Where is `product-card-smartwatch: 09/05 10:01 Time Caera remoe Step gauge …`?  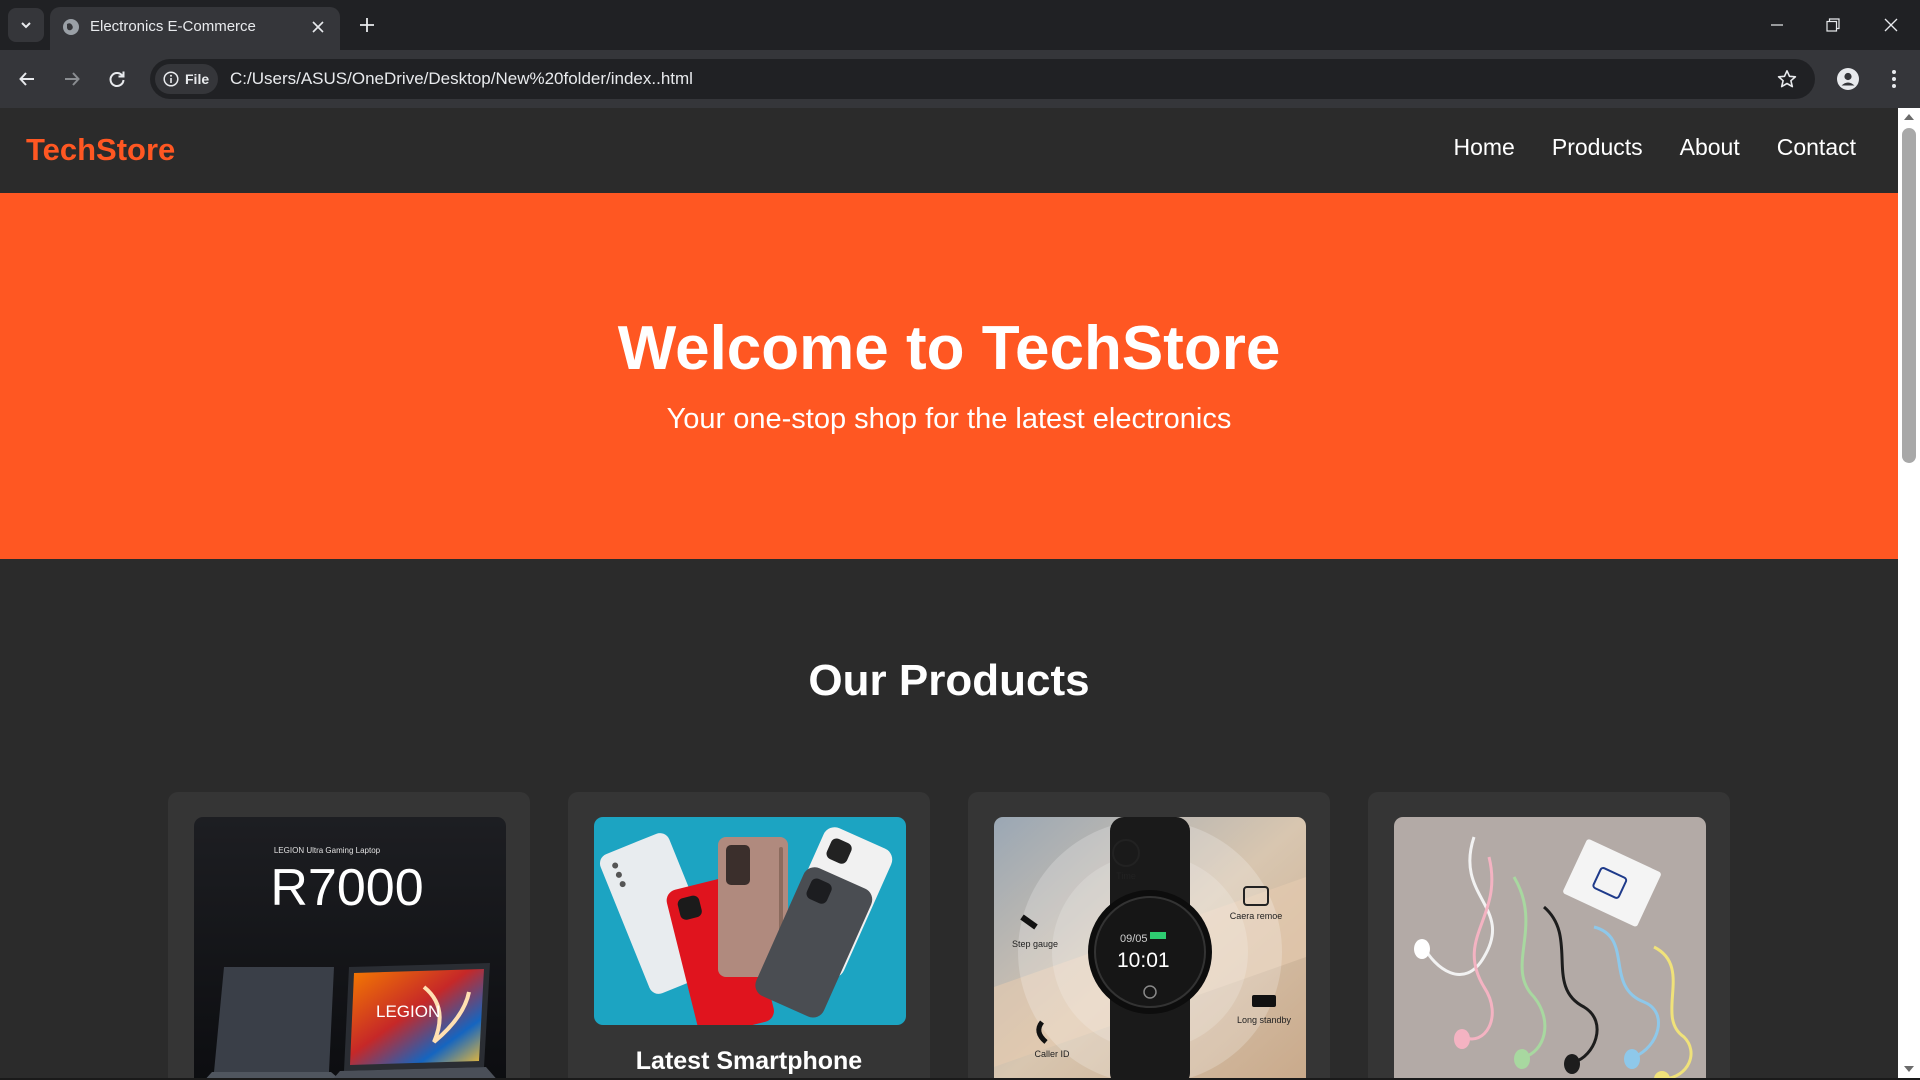 product-card-smartwatch: 09/05 10:01 Time Caera remoe Step gauge … is located at coordinates (1149, 935).